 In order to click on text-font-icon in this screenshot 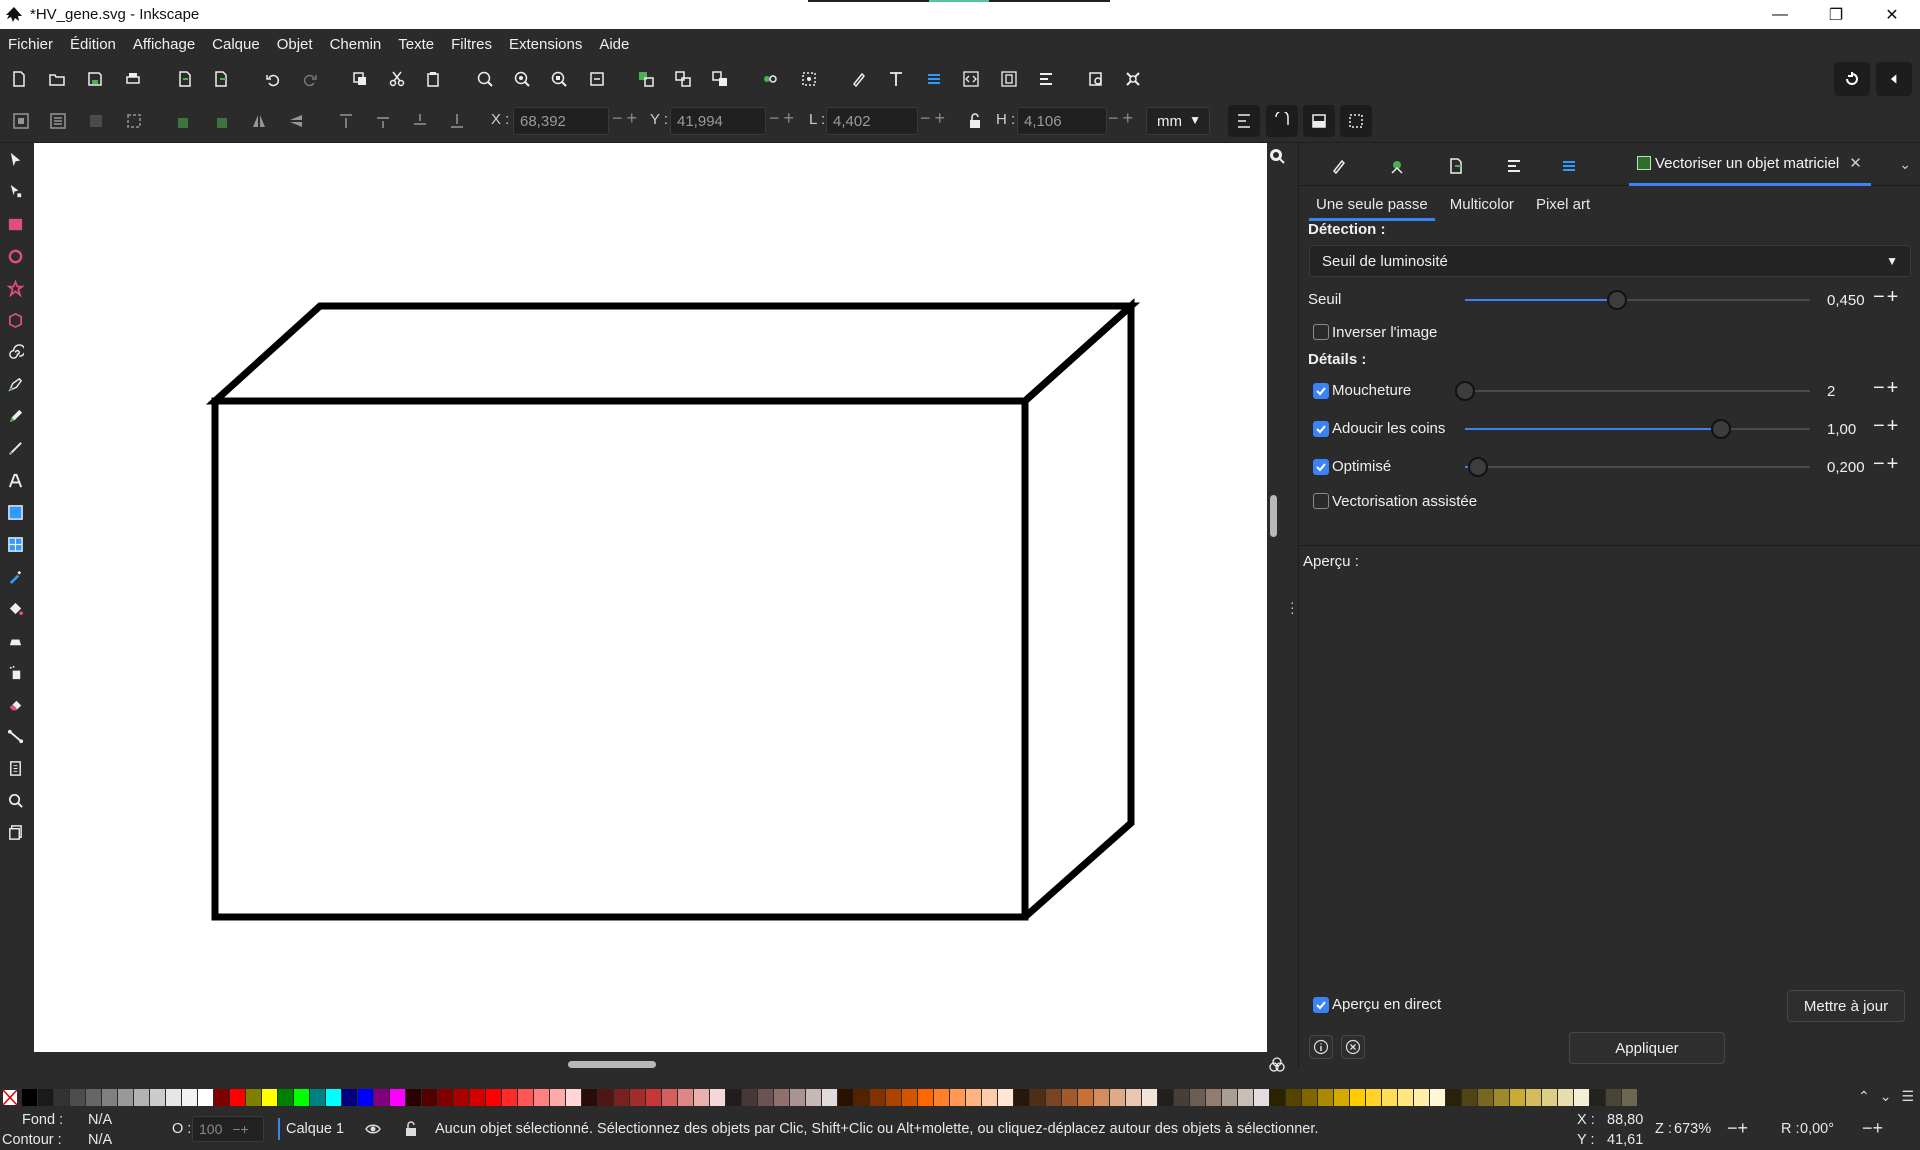, I will do `click(896, 79)`.